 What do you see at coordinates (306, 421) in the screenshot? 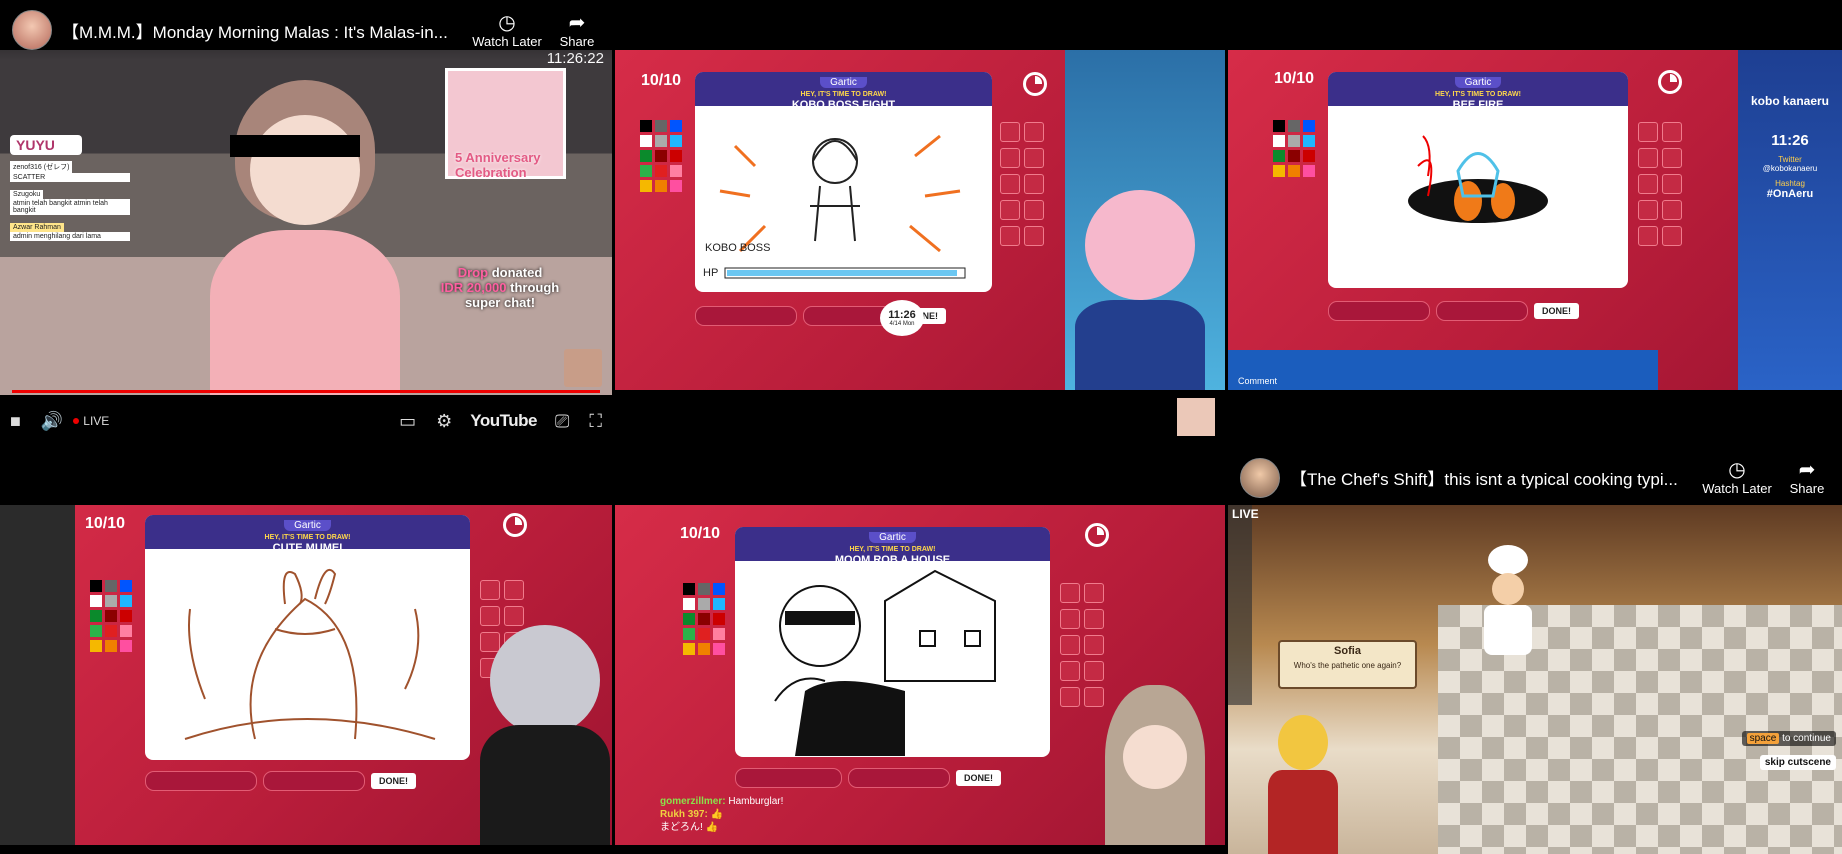
I see `player-controls: ■ 🔊 LIVE ▭ ⚙ YouTube ⎚ ⛶` at bounding box center [306, 421].